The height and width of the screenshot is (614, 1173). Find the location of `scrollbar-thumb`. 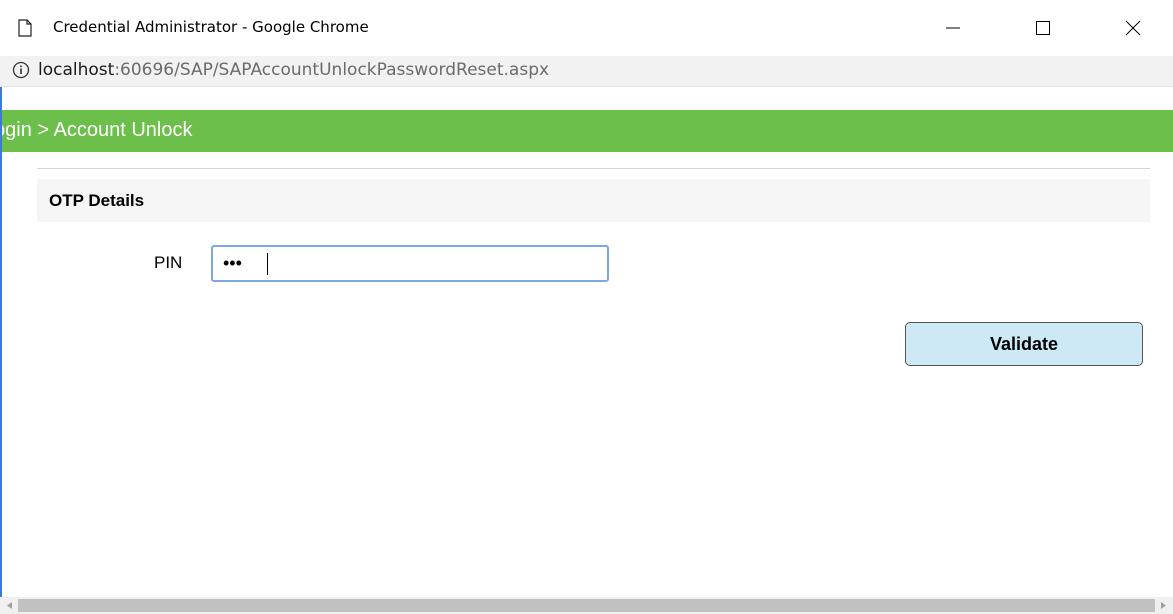

scrollbar-thumb is located at coordinates (586, 605).